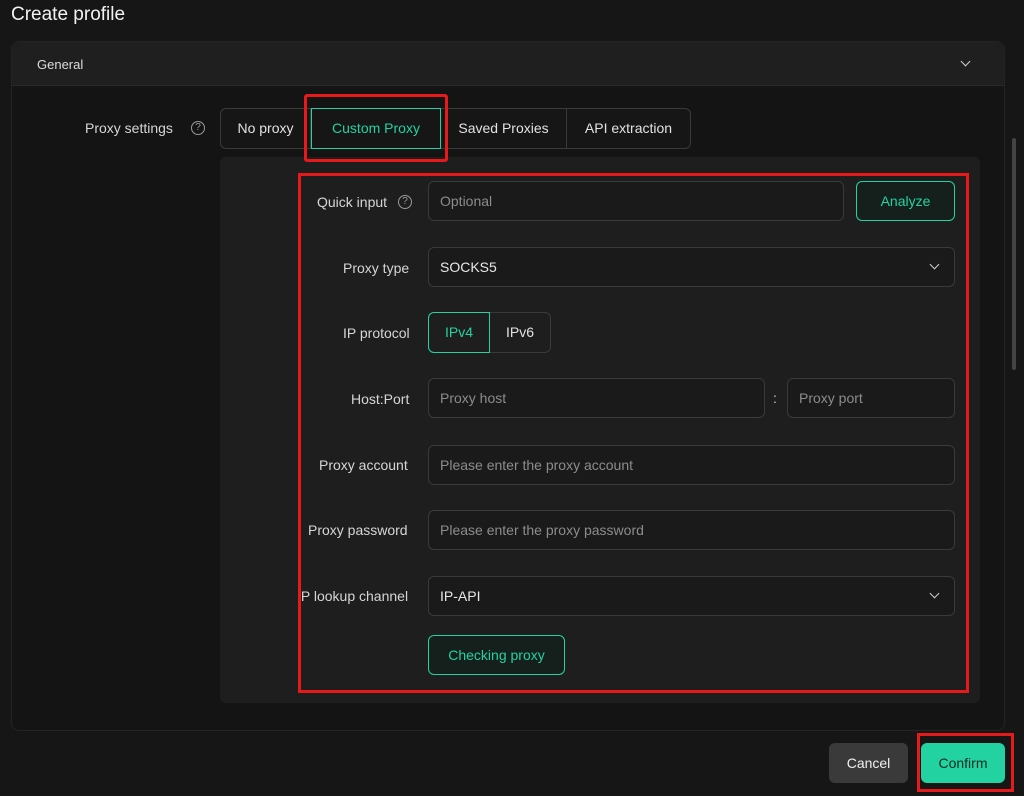 Image resolution: width=1024 pixels, height=796 pixels. What do you see at coordinates (508, 64) in the screenshot?
I see `general-section-header: General` at bounding box center [508, 64].